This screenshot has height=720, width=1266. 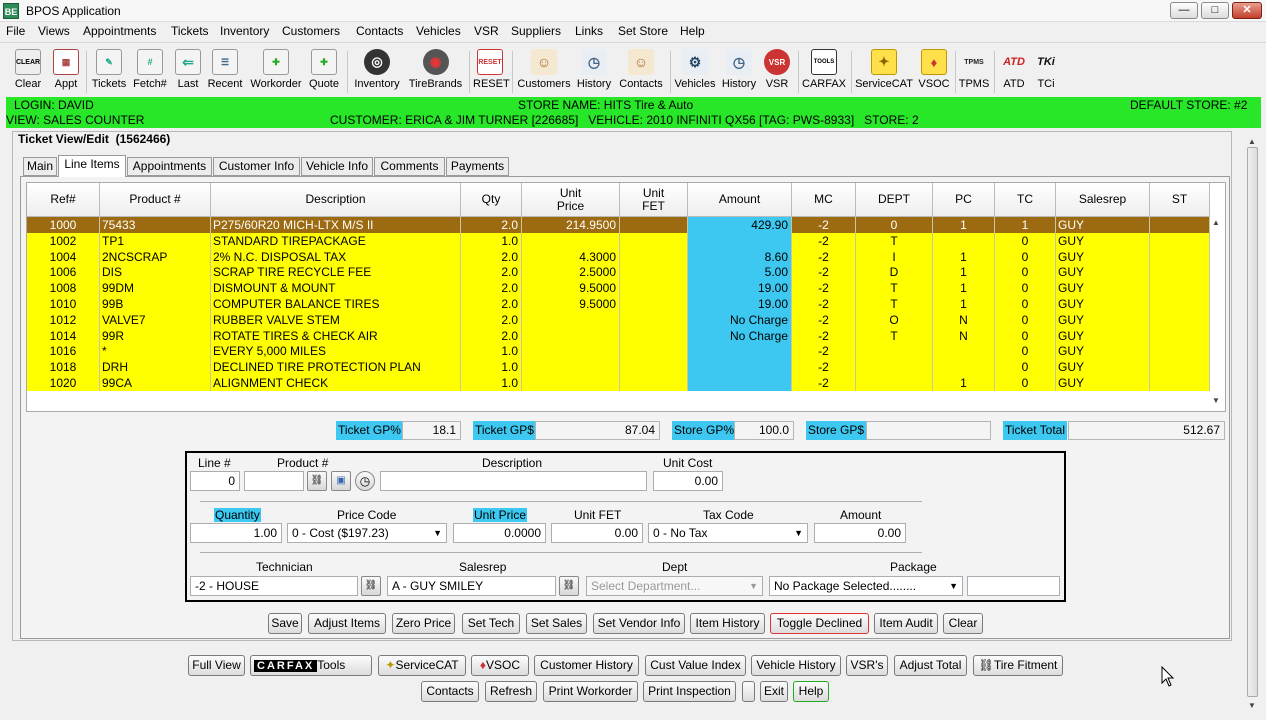 I want to click on col-header-dept: DEPT, so click(x=894, y=200).